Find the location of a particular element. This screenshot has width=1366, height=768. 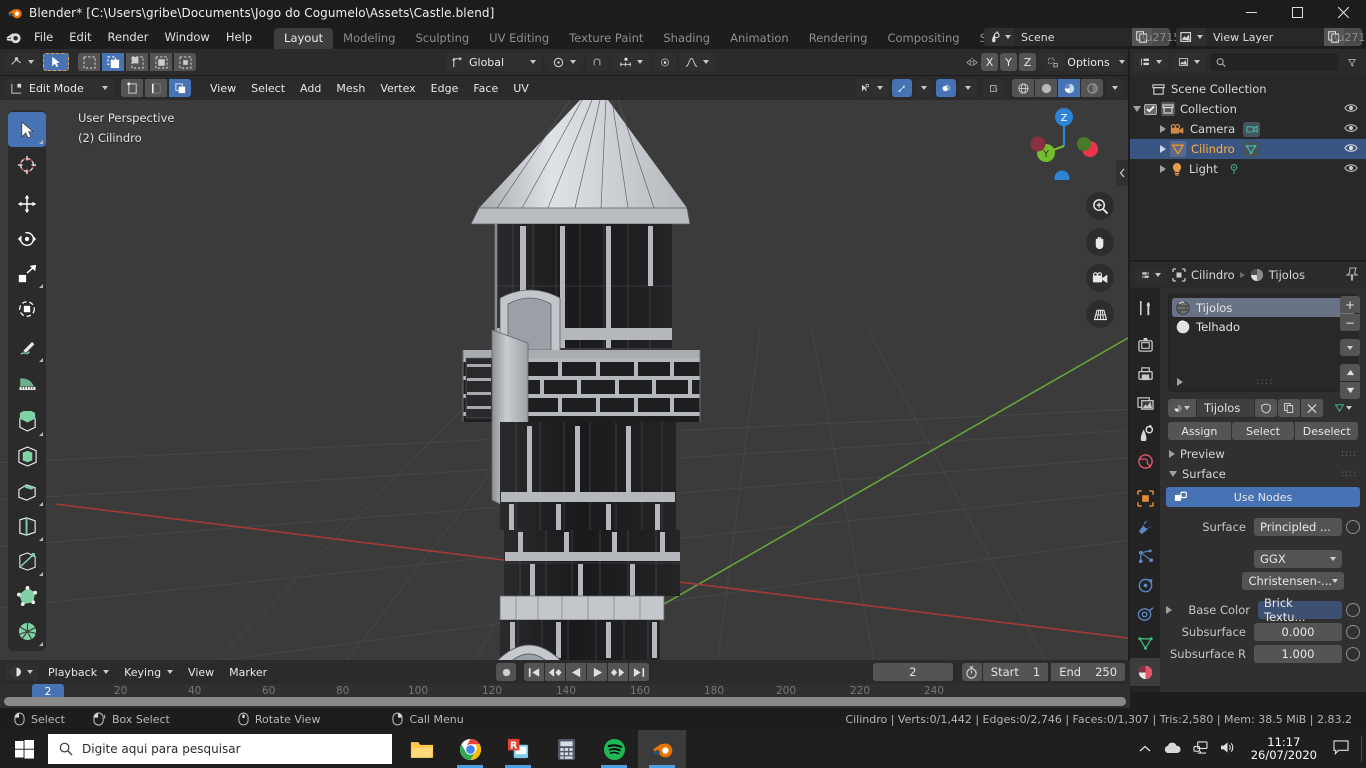

frame-start-field: Start 1 is located at coordinates (1015, 672).